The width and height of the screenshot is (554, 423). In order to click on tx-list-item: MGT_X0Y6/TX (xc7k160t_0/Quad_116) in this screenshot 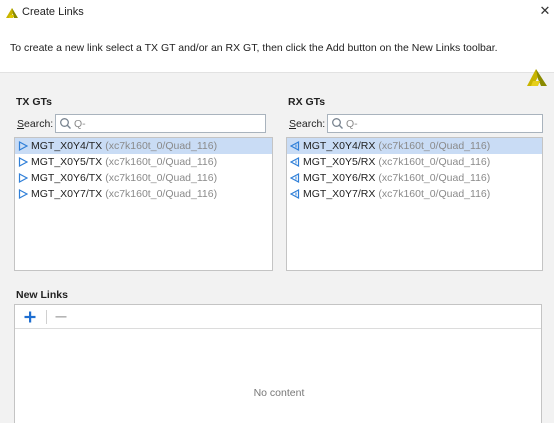, I will do `click(143, 178)`.